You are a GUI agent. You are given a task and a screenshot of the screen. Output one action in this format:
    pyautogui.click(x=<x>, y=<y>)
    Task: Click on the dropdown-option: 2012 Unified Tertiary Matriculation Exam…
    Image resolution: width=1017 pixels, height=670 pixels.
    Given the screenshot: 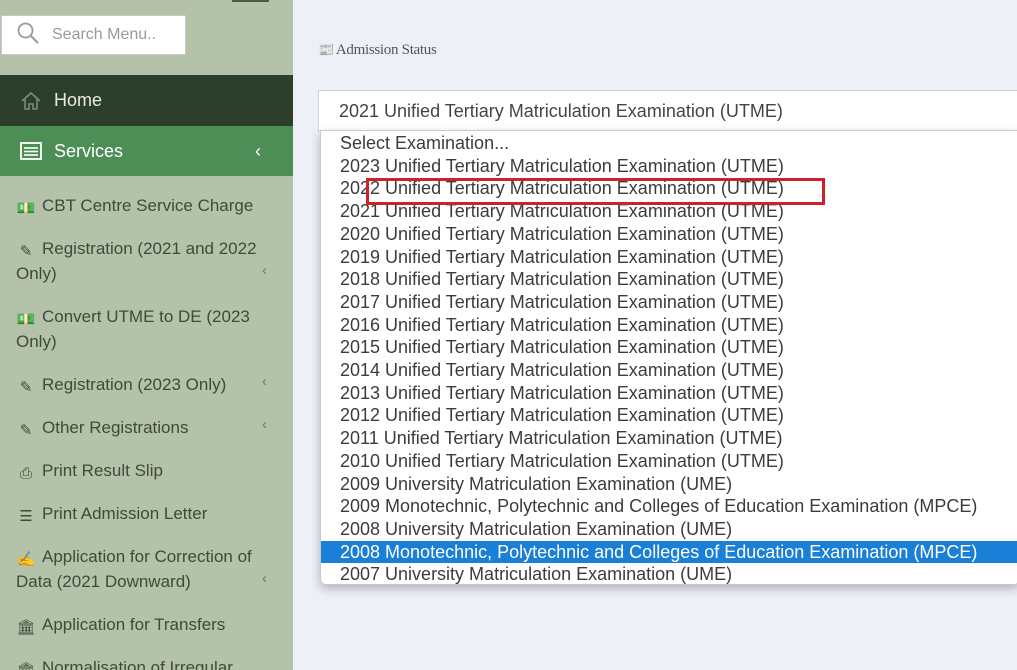 What is the action you would take?
    pyautogui.click(x=669, y=415)
    